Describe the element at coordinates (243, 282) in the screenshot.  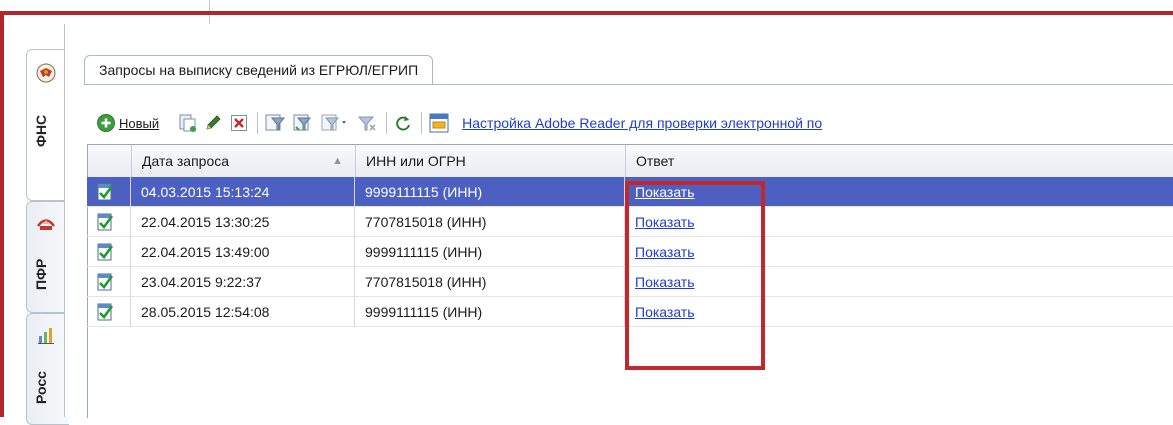
I see `cell-date: 23.04.2015 9:22:37` at that location.